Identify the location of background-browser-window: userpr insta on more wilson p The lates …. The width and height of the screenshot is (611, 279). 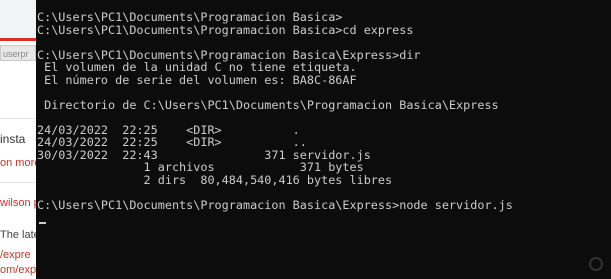
(18, 139).